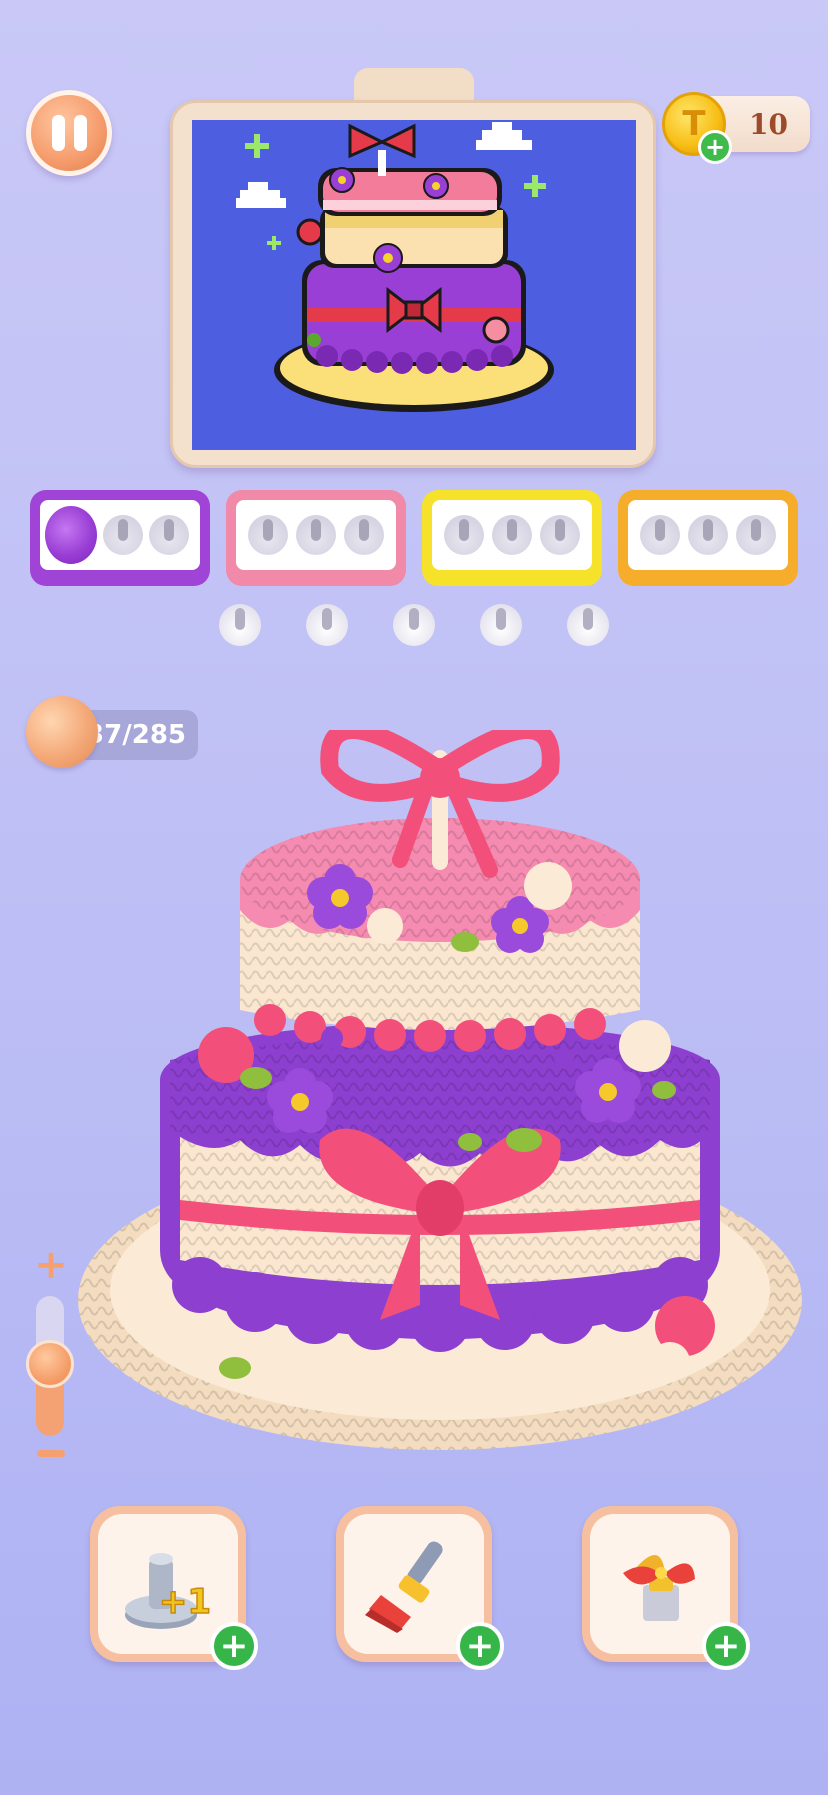 The width and height of the screenshot is (828, 1795). I want to click on add-peg-icon: +1, so click(168, 1591).